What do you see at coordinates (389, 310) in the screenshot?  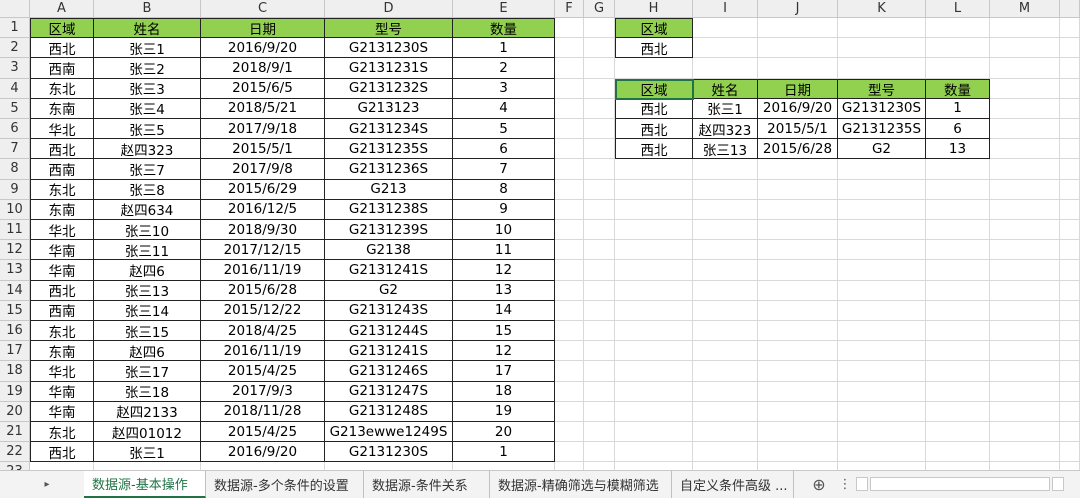 I see `table-cell: G2131243S` at bounding box center [389, 310].